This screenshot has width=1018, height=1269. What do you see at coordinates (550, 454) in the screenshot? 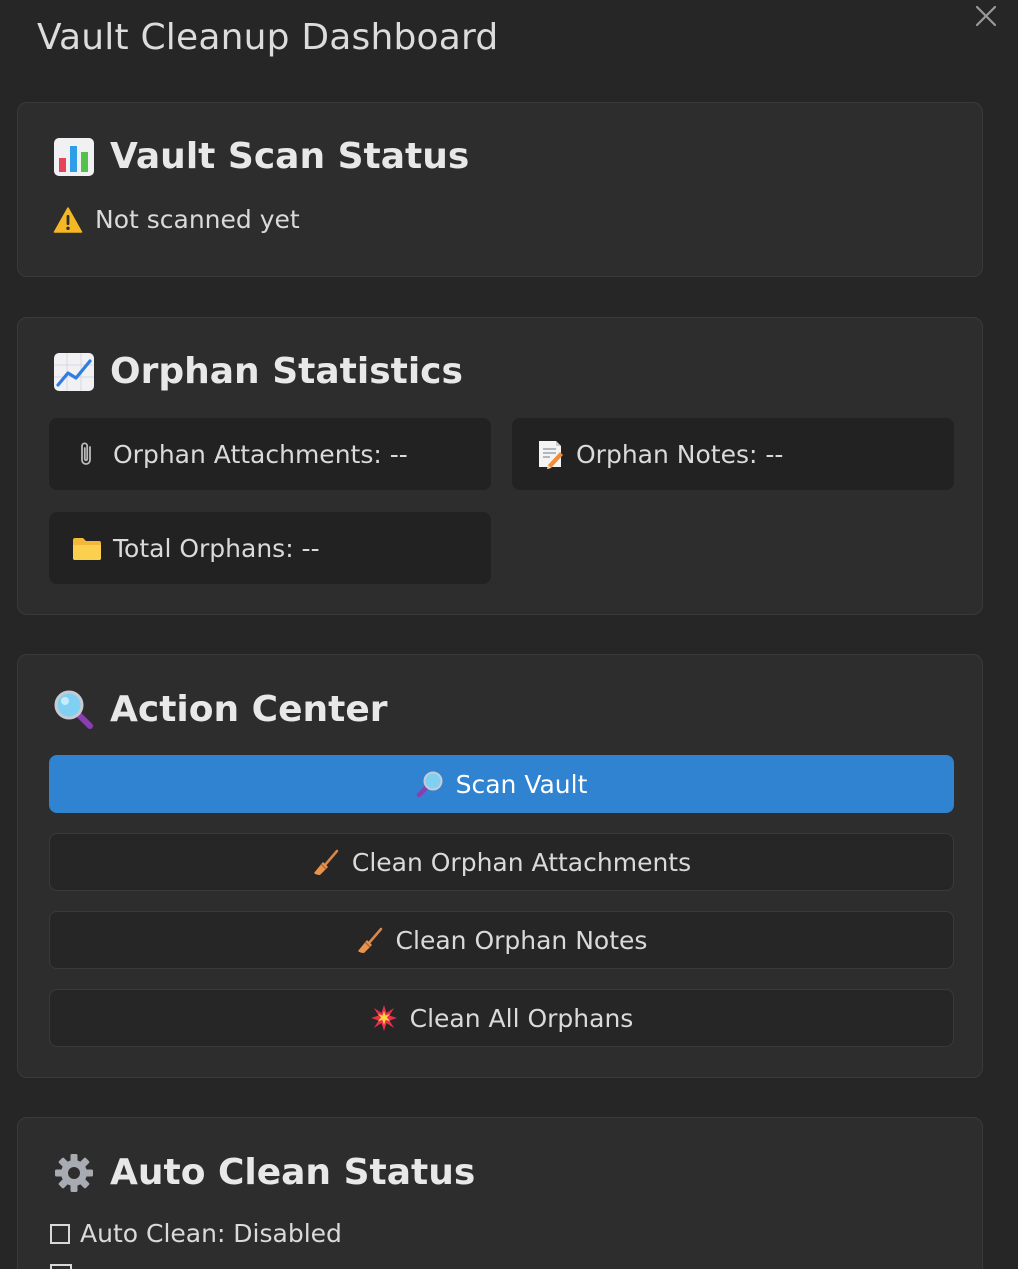
I see `memo-icon` at bounding box center [550, 454].